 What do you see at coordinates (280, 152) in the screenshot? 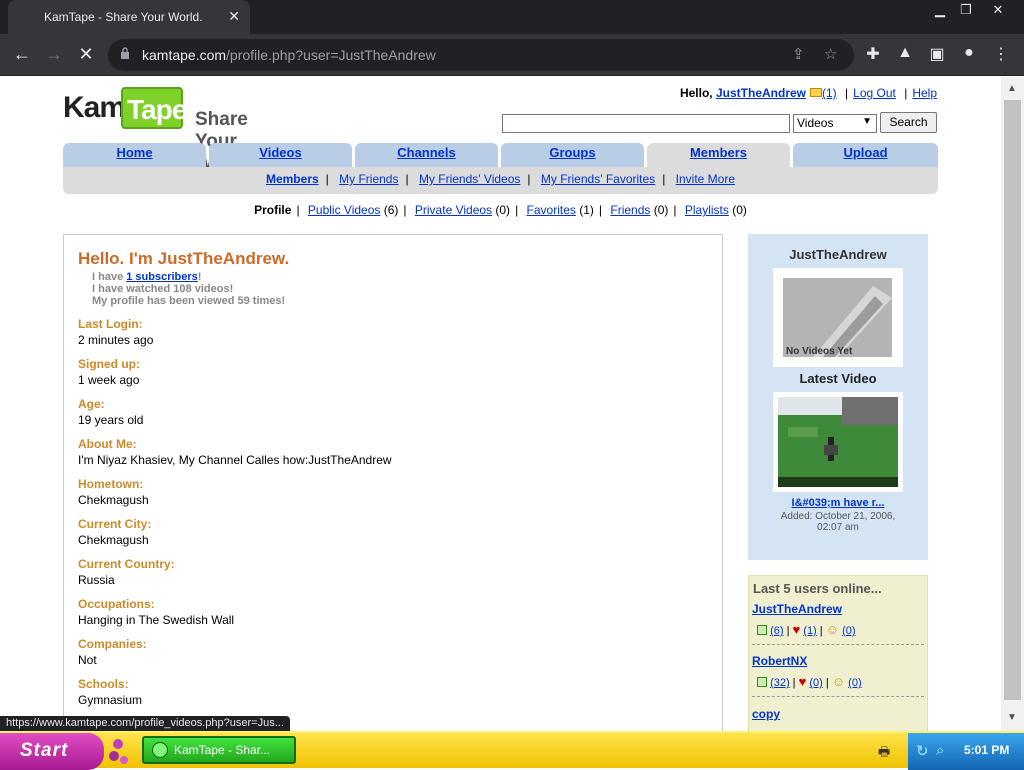
I see `tab-videos-label: Videos` at bounding box center [280, 152].